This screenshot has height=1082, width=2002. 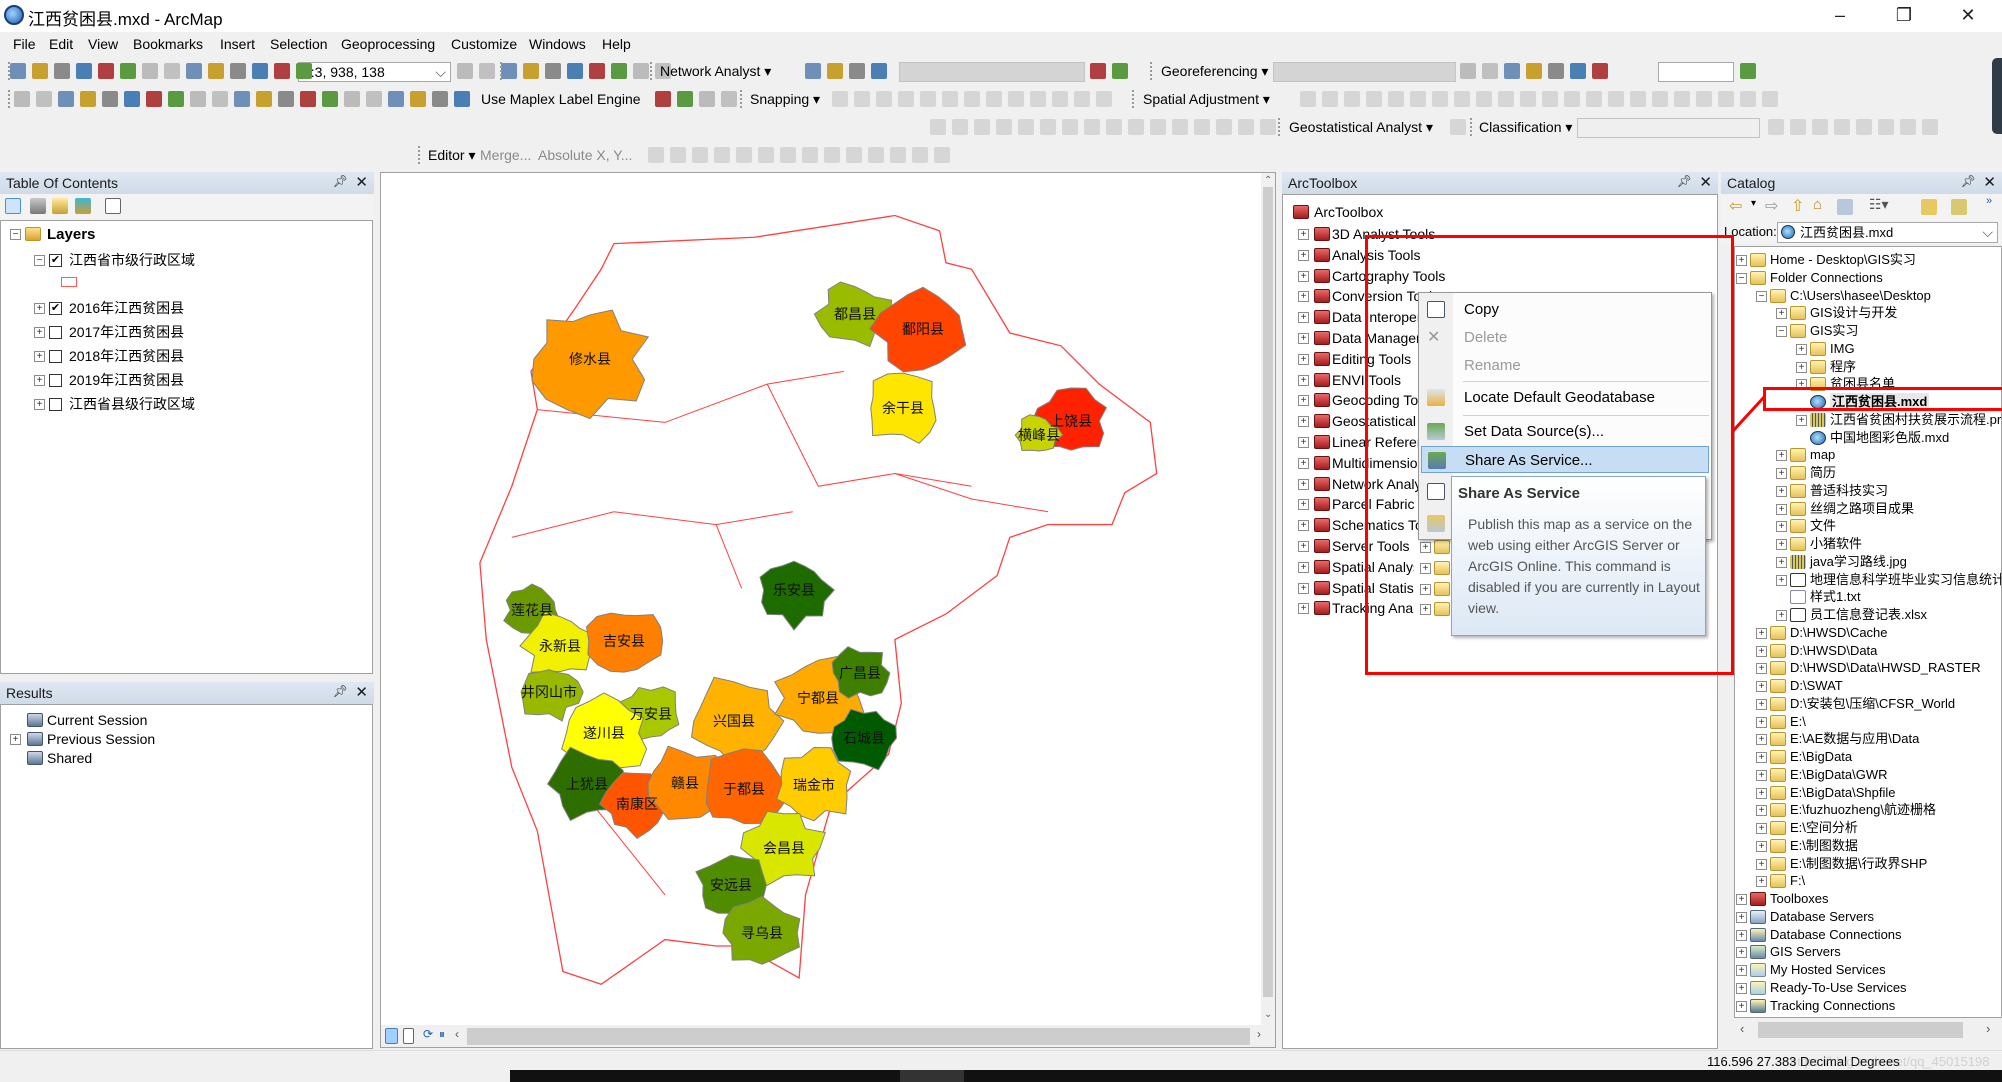 What do you see at coordinates (1879, 204) in the screenshot?
I see `views-icon: ☷▾` at bounding box center [1879, 204].